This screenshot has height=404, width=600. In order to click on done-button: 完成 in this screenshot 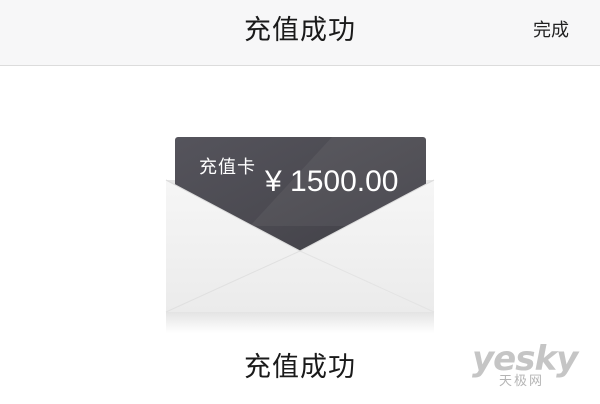, I will do `click(551, 31)`.